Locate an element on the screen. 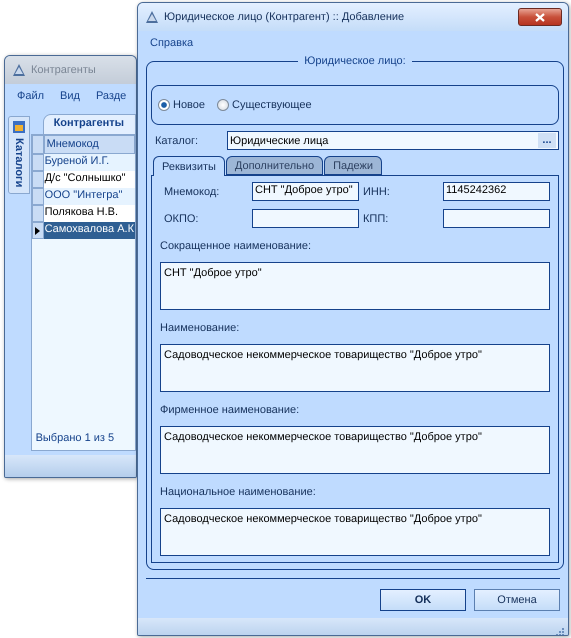 The width and height of the screenshot is (571, 638). folder-icon is located at coordinates (19, 127).